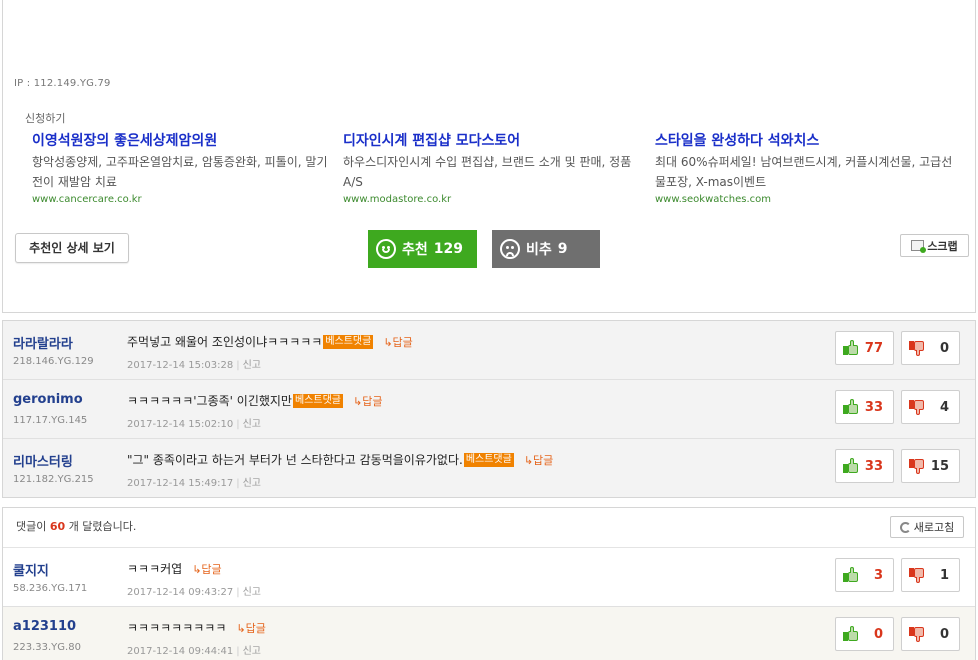  Describe the element at coordinates (31, 526) in the screenshot. I see `comment-count-prefix: 댓글이` at that location.